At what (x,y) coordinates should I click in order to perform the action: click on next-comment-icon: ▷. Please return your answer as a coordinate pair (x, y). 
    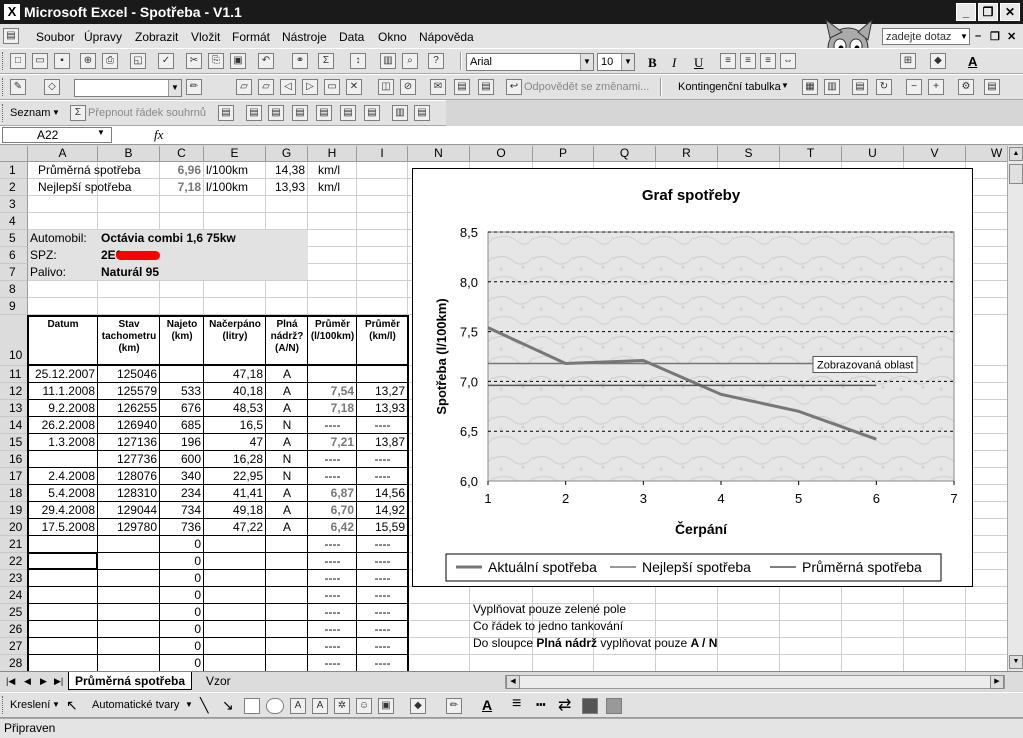
    Looking at the image, I should click on (310, 87).